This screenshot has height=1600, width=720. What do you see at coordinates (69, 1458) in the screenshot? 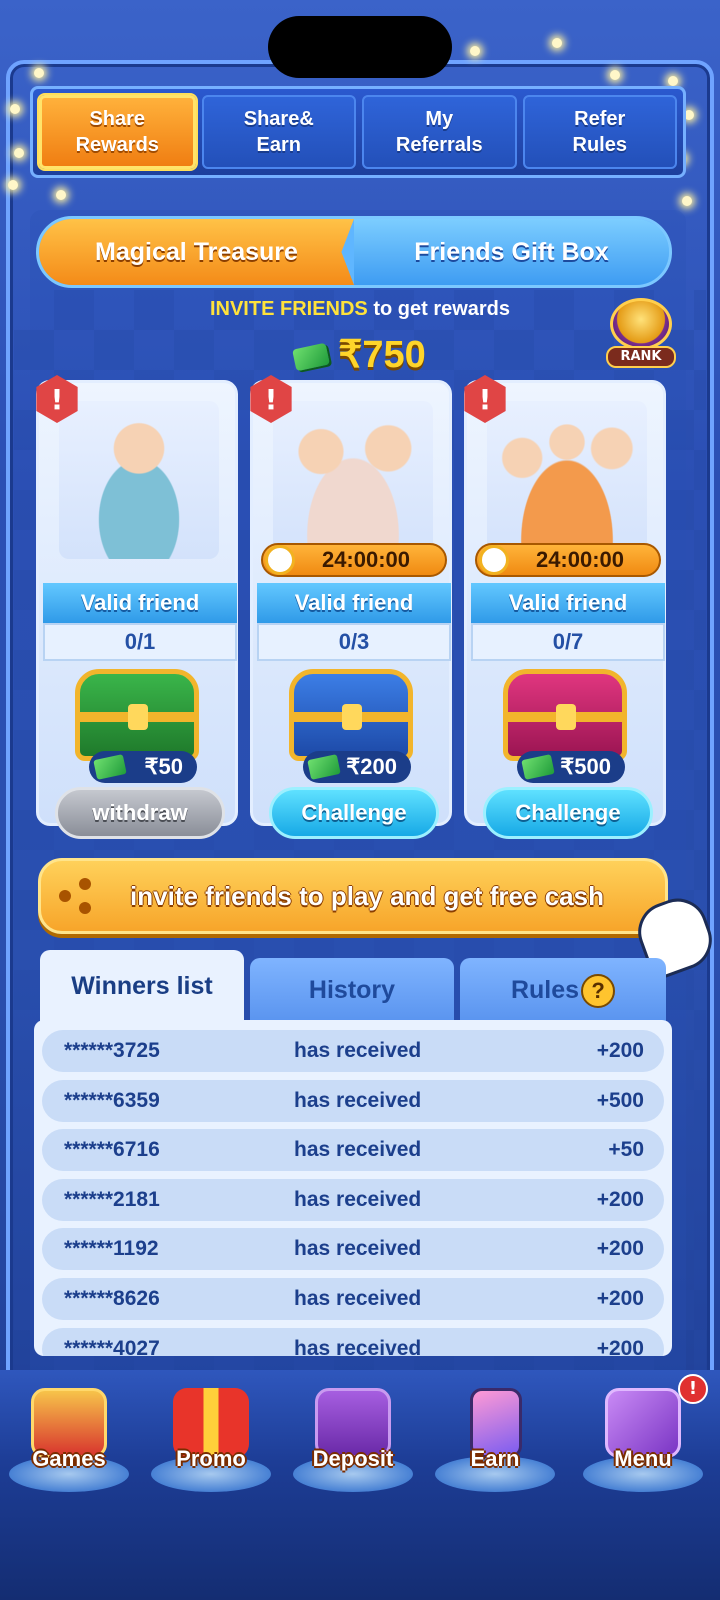
I see `nav-games-label: Games` at bounding box center [69, 1458].